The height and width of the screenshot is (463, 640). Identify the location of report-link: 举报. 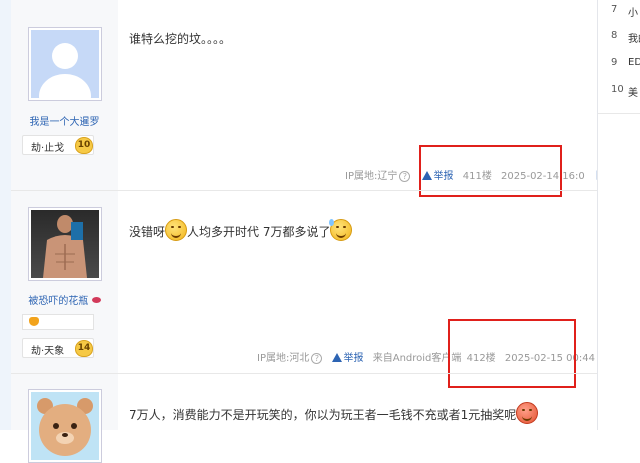
(347, 358).